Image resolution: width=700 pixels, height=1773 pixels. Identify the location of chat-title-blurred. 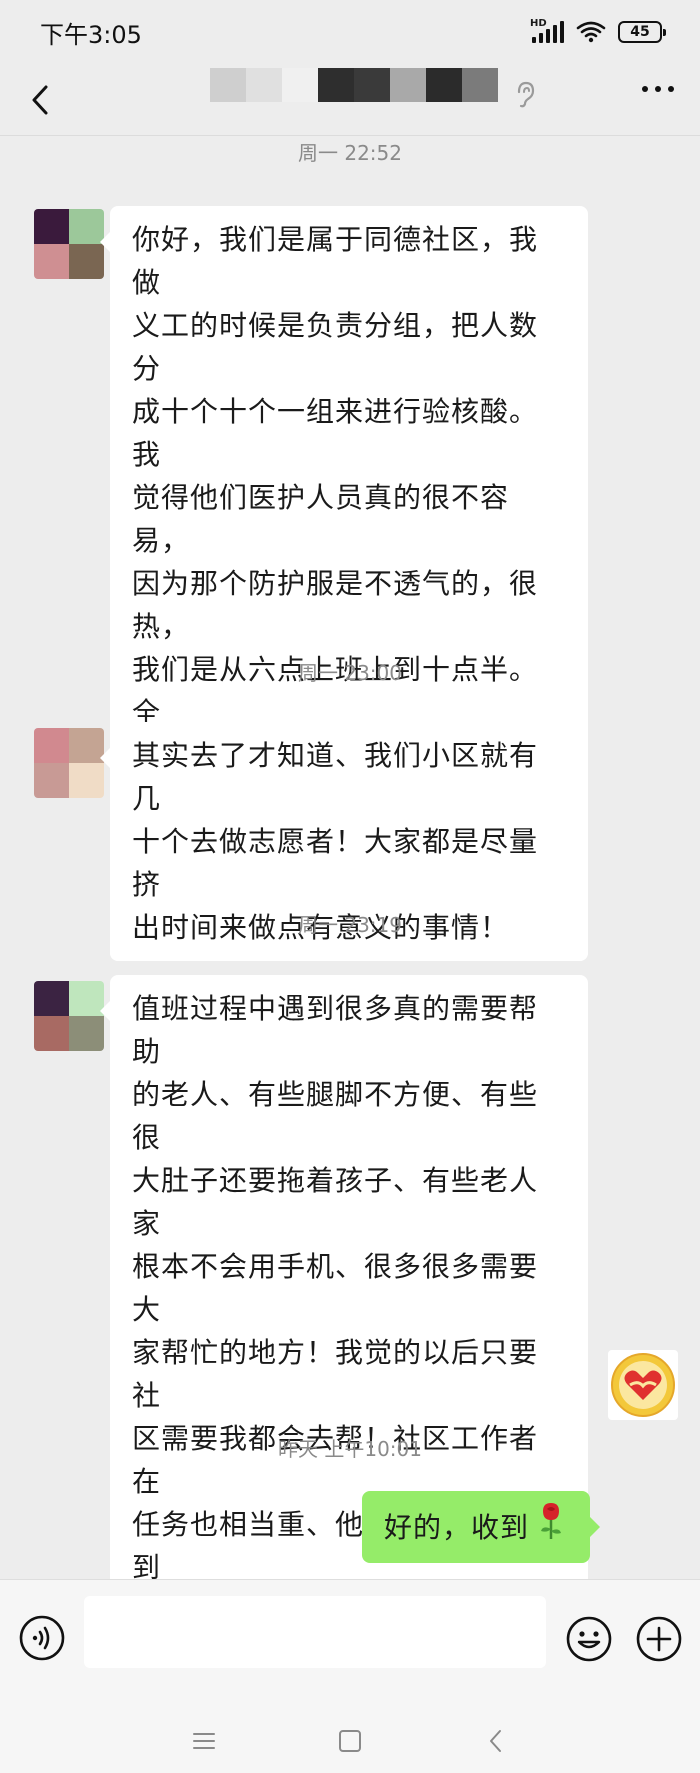
(354, 85).